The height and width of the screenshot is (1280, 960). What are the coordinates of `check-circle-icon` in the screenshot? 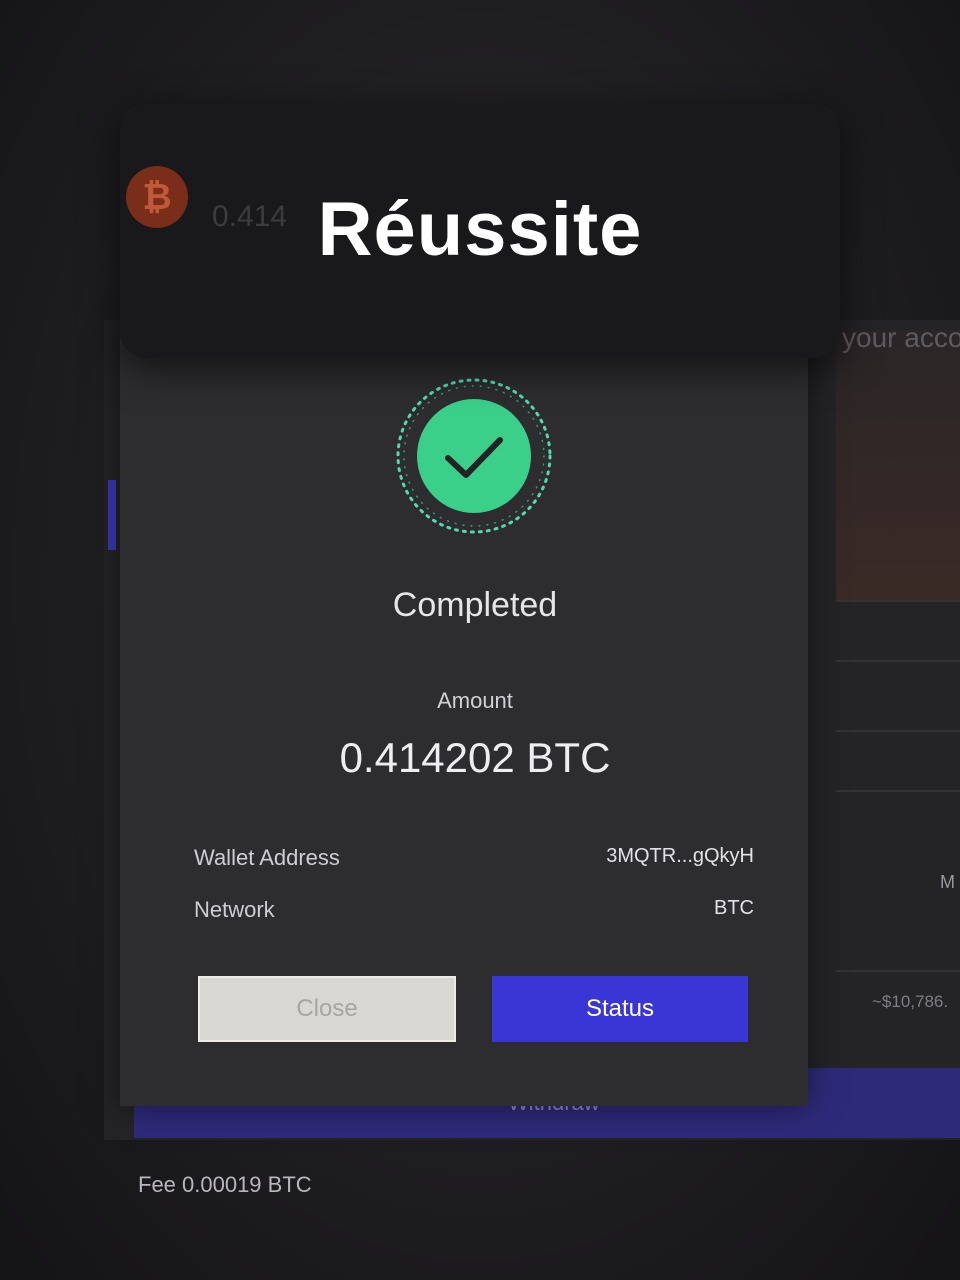 It's located at (474, 456).